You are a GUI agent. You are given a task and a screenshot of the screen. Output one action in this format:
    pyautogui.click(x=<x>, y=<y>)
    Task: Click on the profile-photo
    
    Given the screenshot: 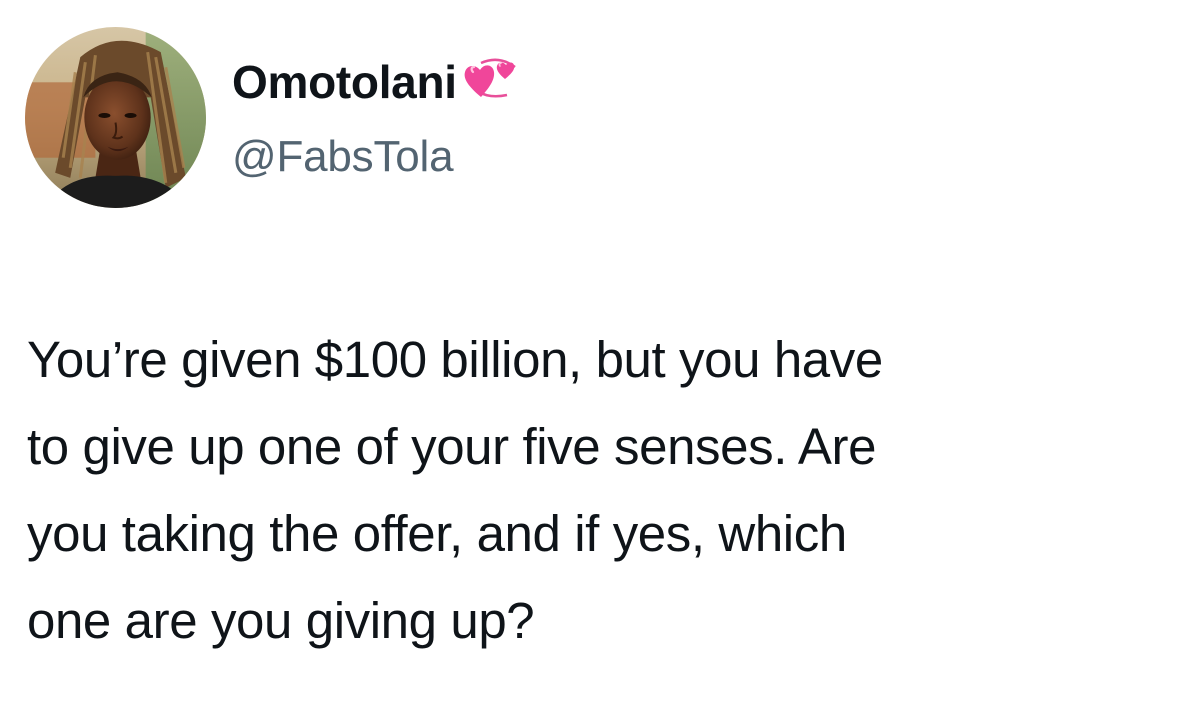 What is the action you would take?
    pyautogui.click(x=115, y=117)
    